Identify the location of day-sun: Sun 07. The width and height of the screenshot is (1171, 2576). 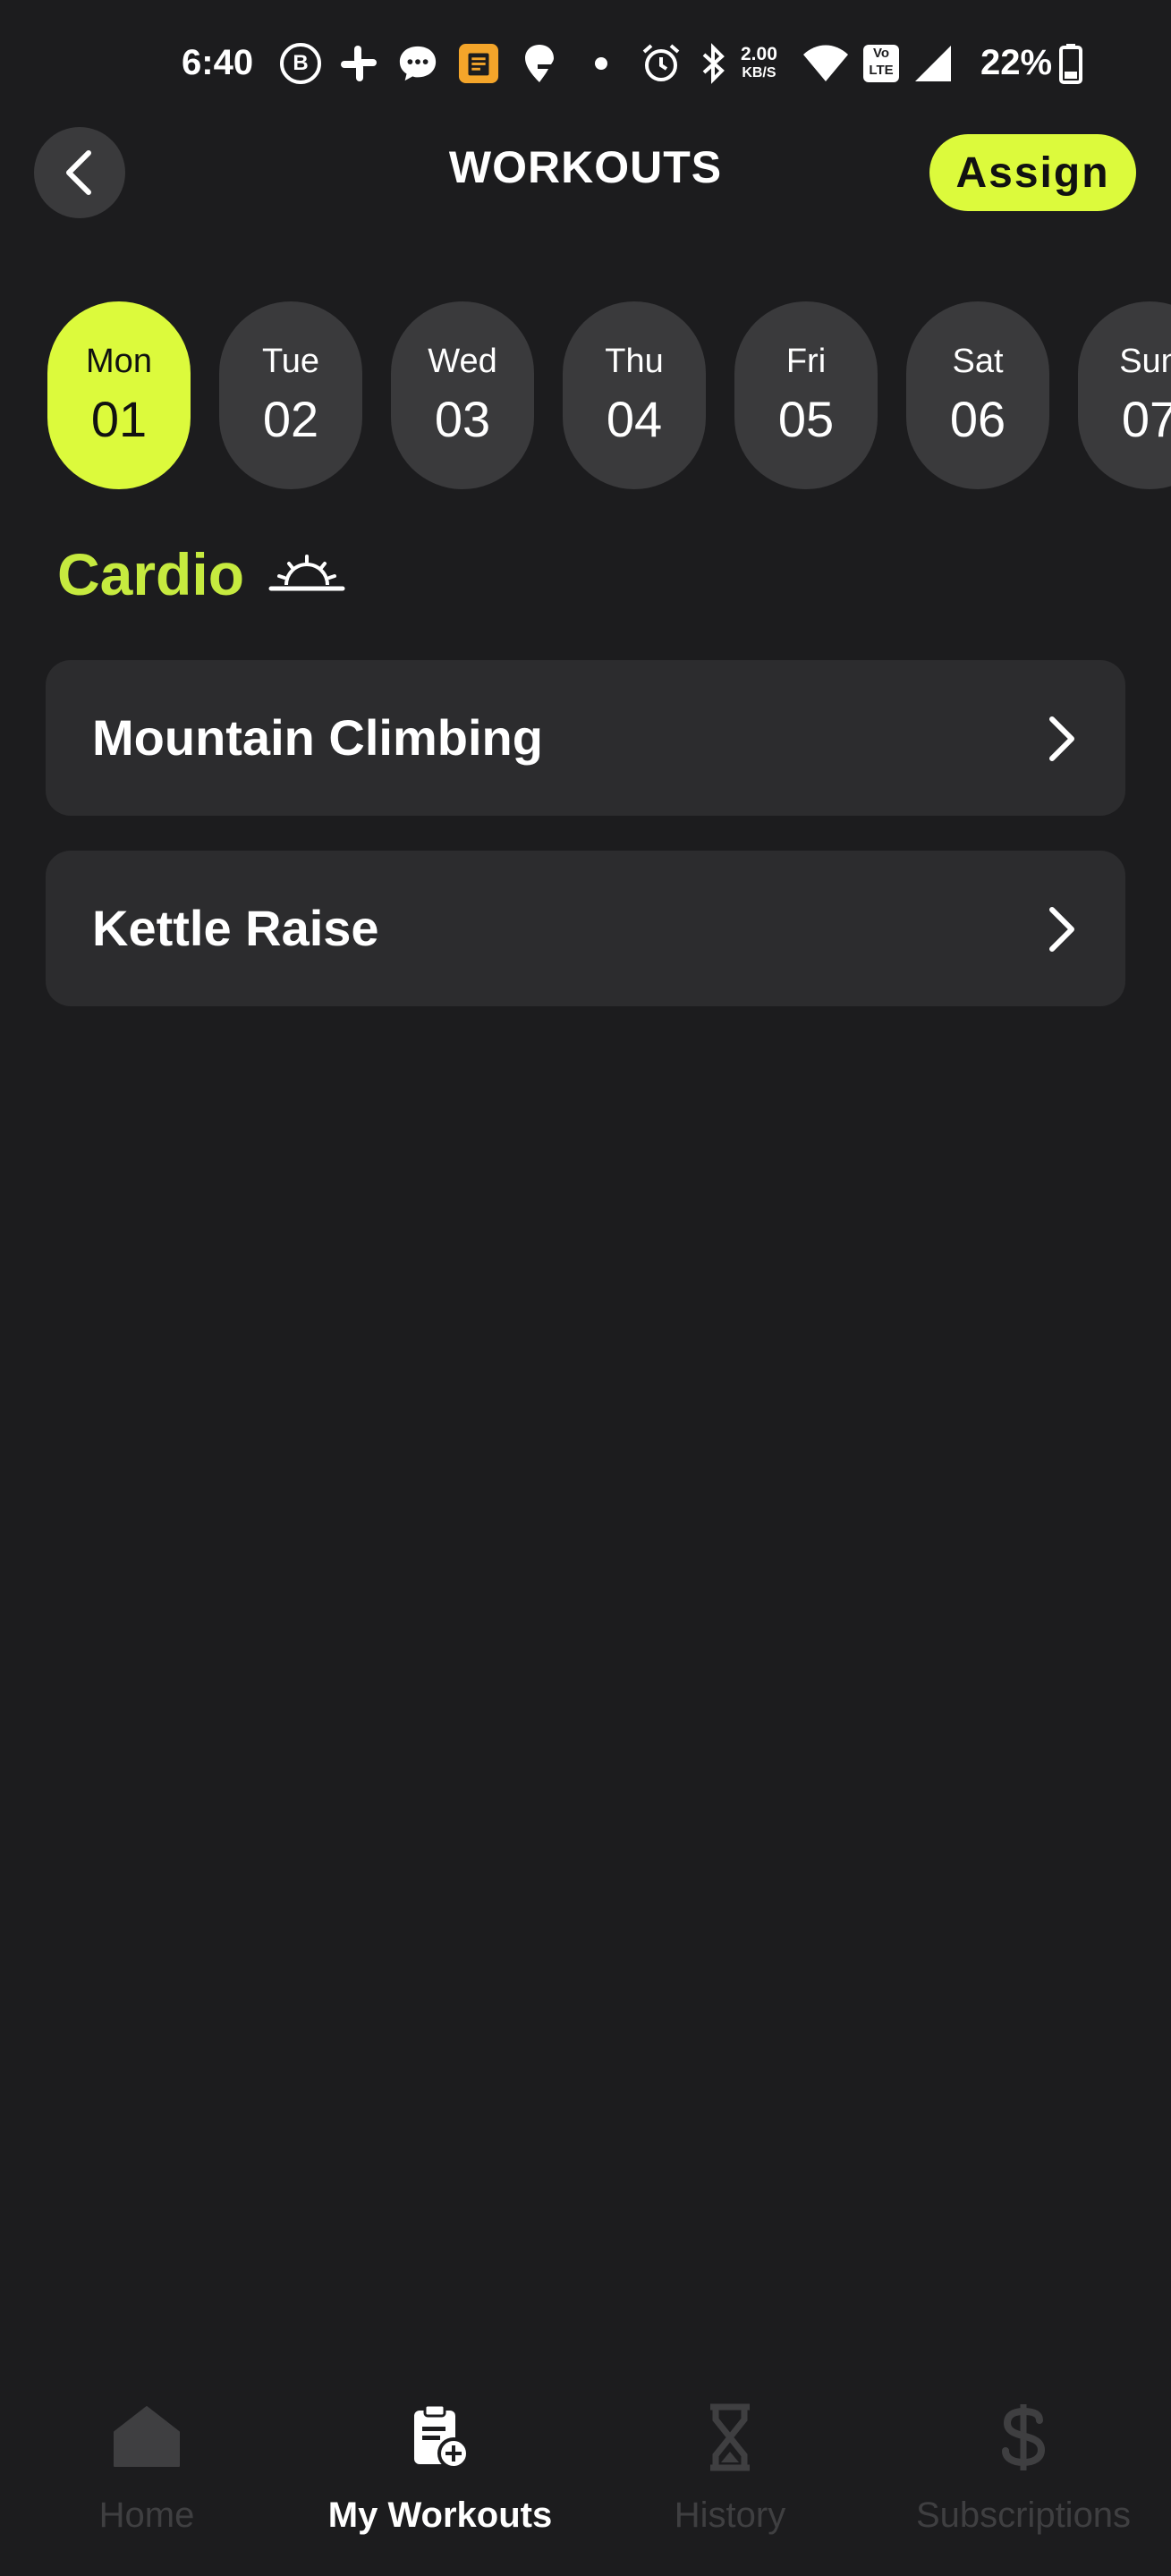
(1124, 395).